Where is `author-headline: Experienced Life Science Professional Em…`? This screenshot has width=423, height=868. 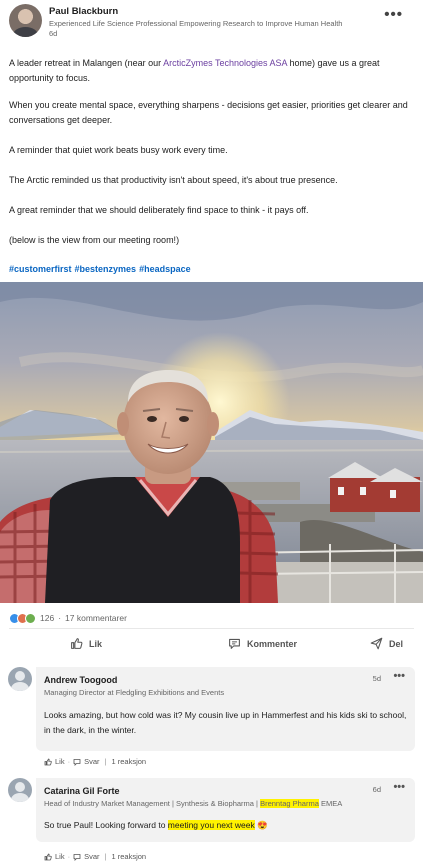
author-headline: Experienced Life Science Professional Em… is located at coordinates (196, 23).